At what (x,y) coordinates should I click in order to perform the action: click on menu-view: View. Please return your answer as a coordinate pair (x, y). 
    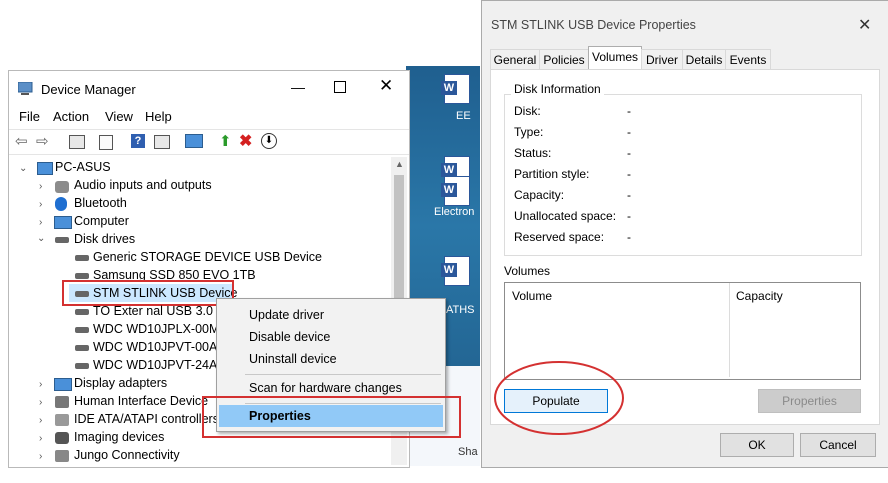
    Looking at the image, I should click on (119, 116).